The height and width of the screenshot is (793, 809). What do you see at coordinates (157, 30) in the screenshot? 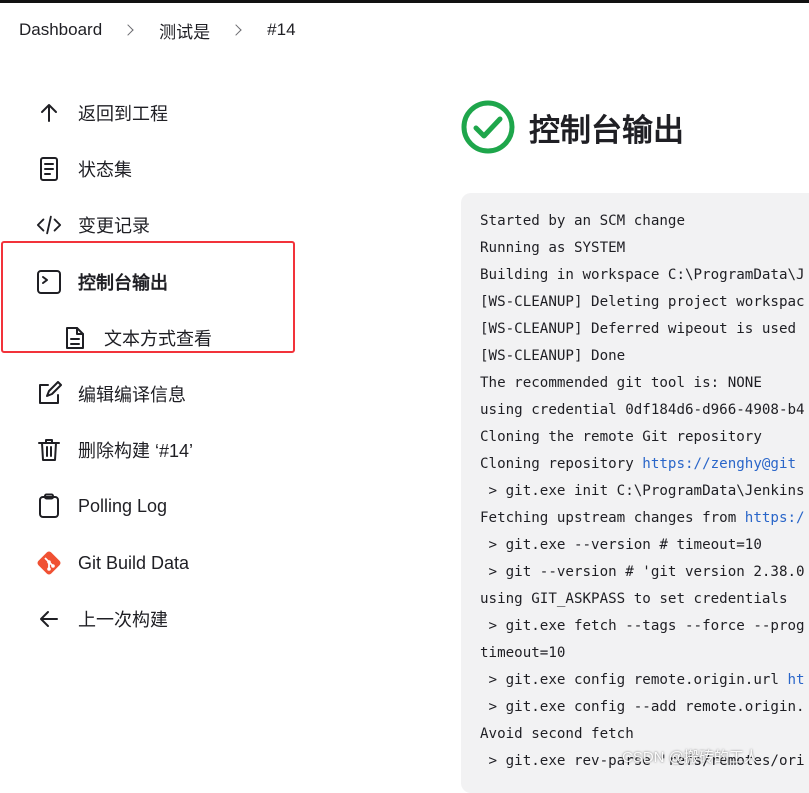
I see `breadcrumb: Dashboard 测试是 #14` at bounding box center [157, 30].